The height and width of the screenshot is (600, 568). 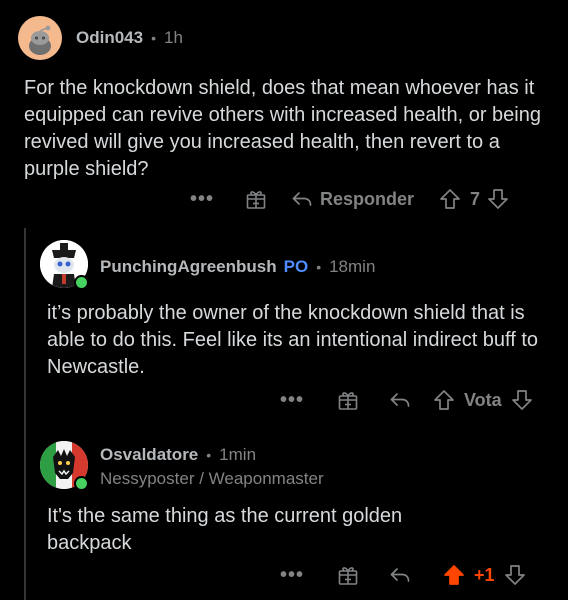 I want to click on comment-actions: ••• Responder 7, so click(x=349, y=199).